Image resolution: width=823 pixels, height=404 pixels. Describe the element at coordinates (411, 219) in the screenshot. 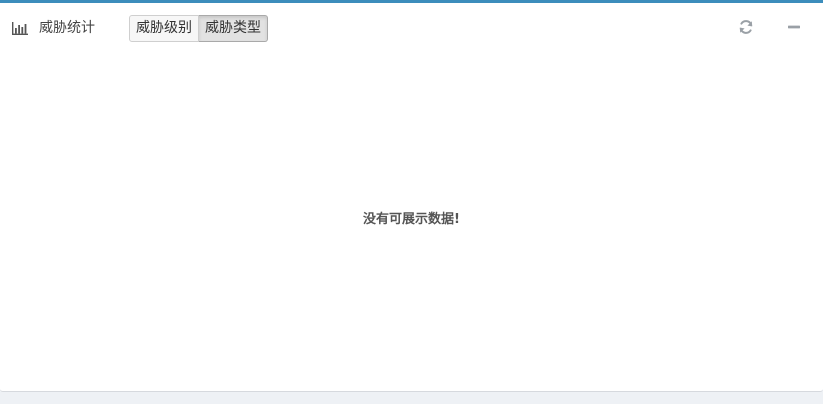

I see `empty-data-message: 没有可展示数据!` at that location.